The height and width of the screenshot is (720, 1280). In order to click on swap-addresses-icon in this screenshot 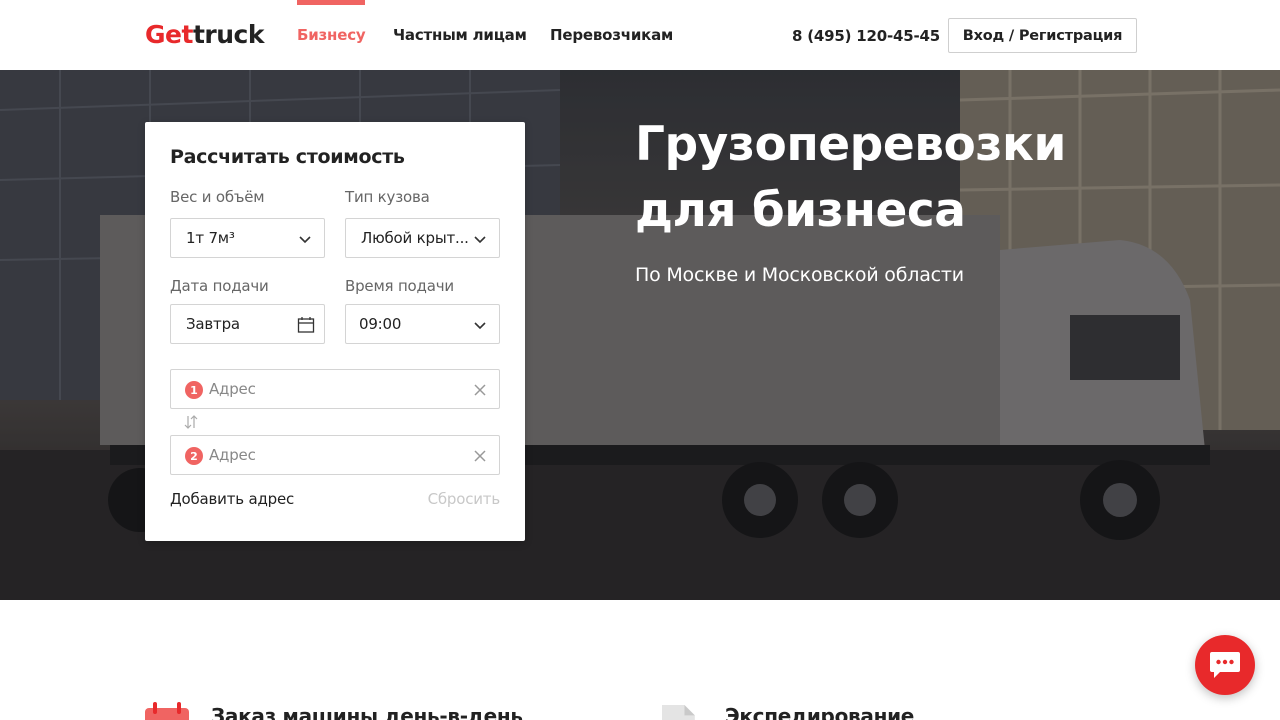, I will do `click(191, 422)`.